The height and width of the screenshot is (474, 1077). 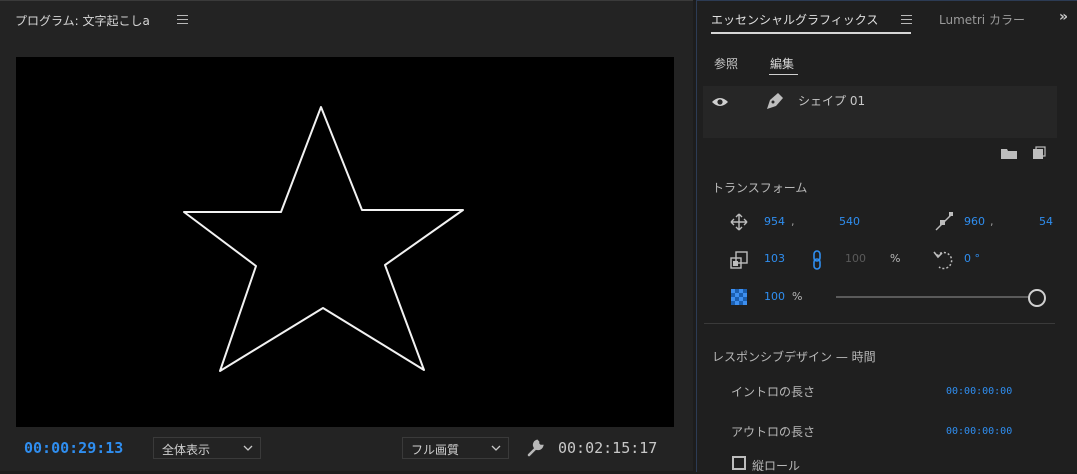 I want to click on transform-section-title: トランスフォーム, so click(x=760, y=188).